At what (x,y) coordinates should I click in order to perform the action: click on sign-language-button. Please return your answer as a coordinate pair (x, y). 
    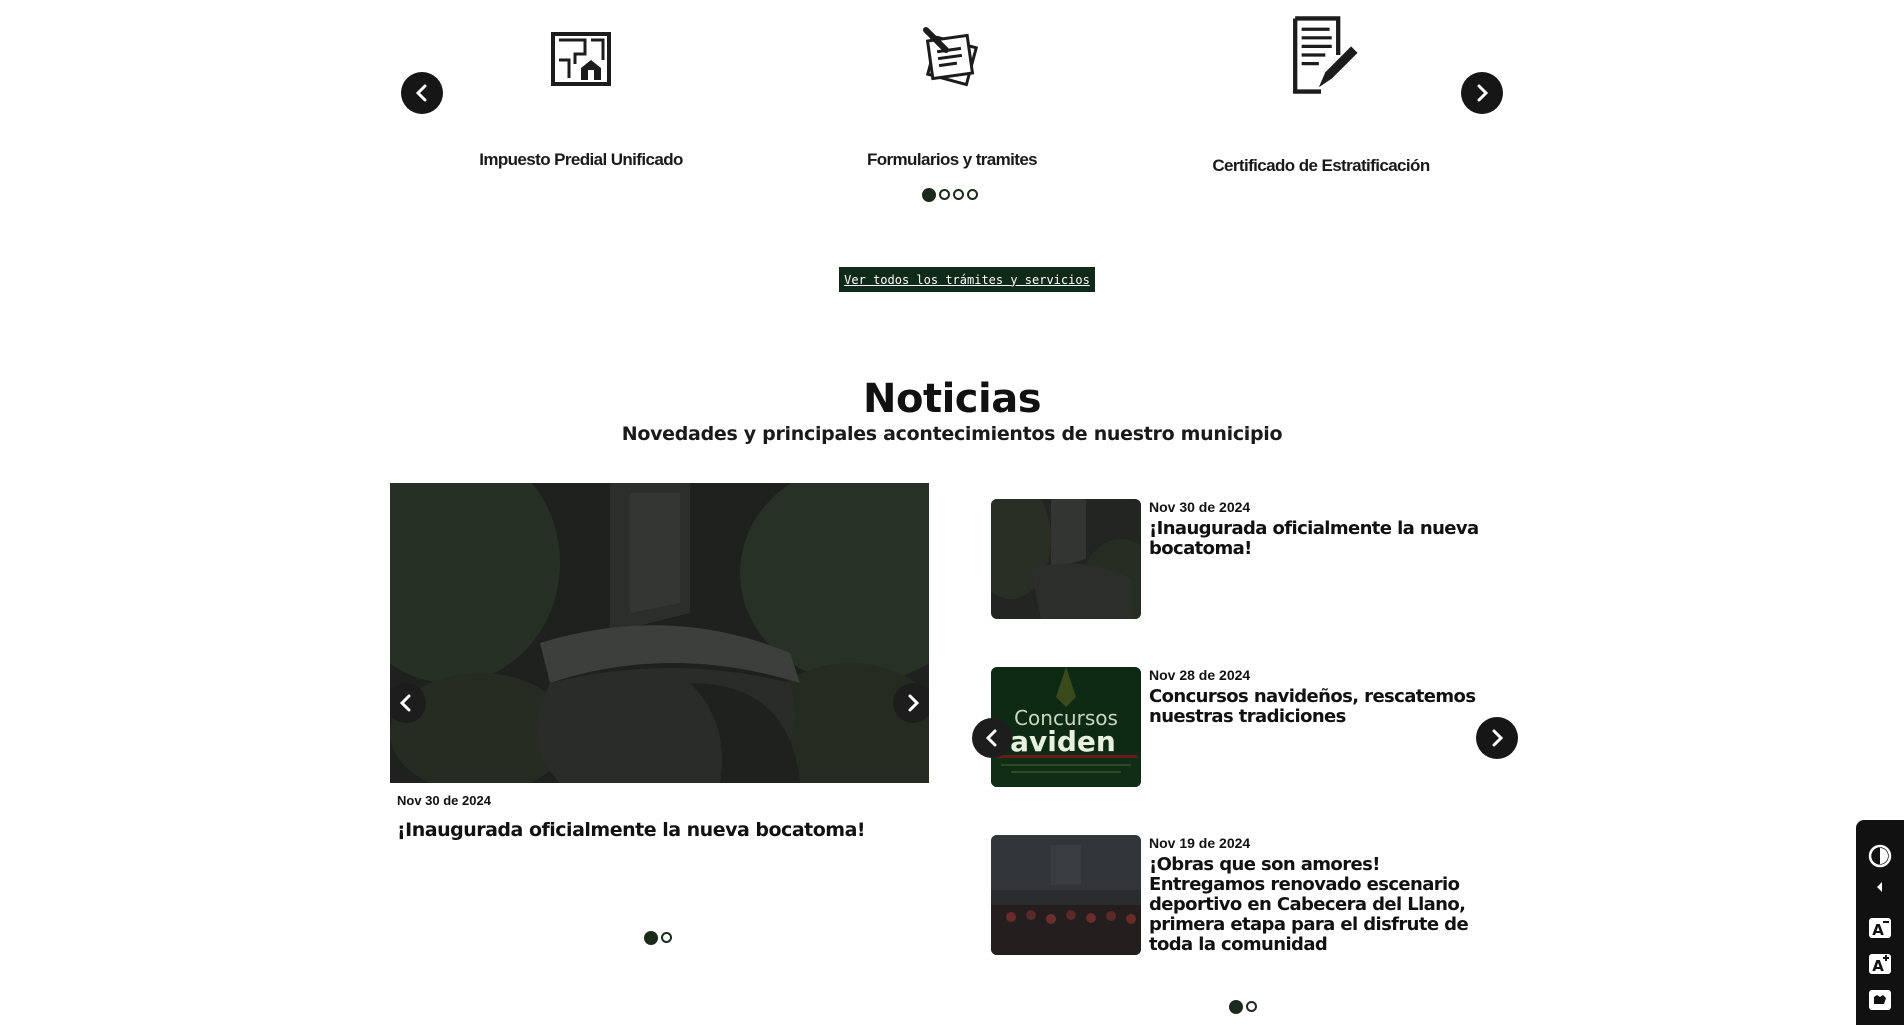
    Looking at the image, I should click on (1880, 1000).